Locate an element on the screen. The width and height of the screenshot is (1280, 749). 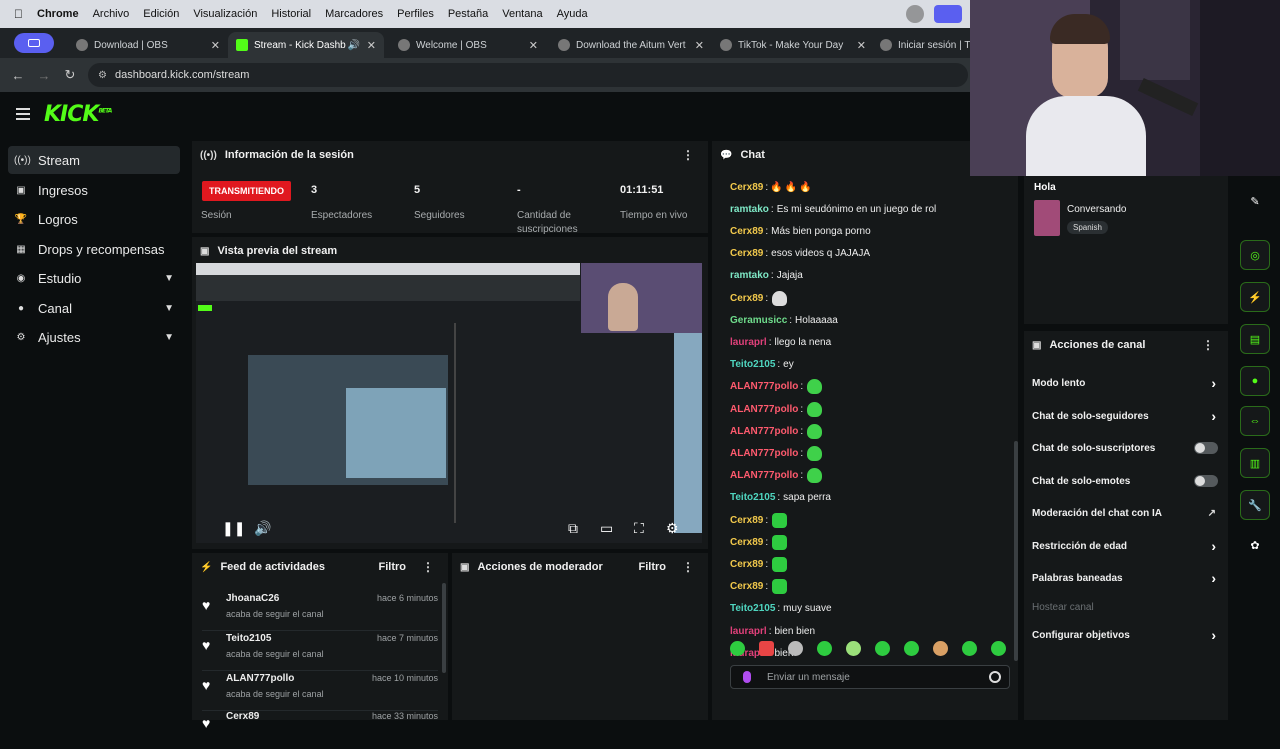
hamburger-menu-icon is located at coordinates (23, 115).